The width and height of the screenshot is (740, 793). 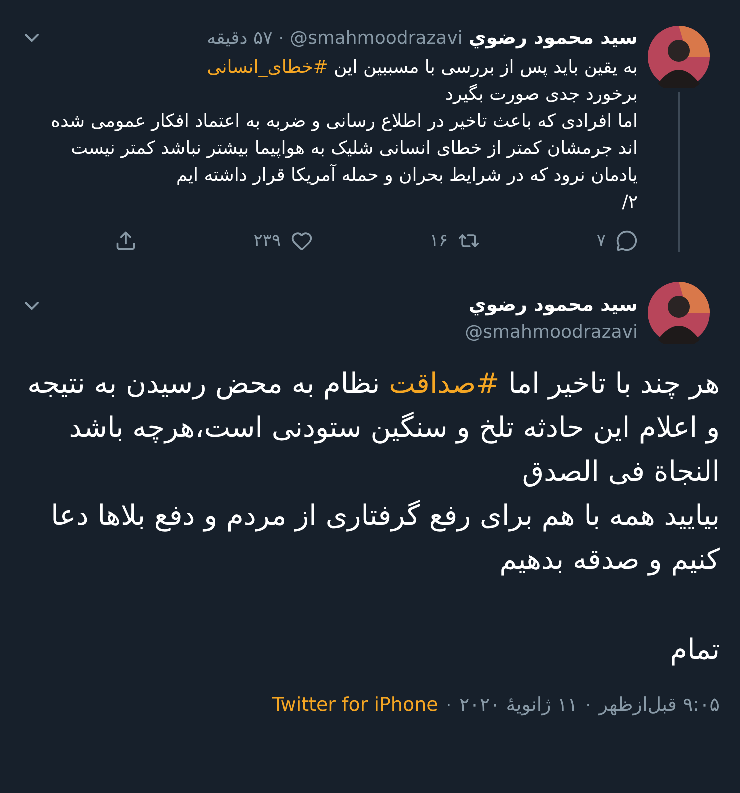 What do you see at coordinates (373, 428) in the screenshot?
I see `tweet-text: هر چند با تاخیر اما #صداقت نظام به محض رسیدن به نتیجه و اعلام این حادثه تلخ و سنگین ستودنی است،هرچه باشد النجاة فی الصدق` at bounding box center [373, 428].